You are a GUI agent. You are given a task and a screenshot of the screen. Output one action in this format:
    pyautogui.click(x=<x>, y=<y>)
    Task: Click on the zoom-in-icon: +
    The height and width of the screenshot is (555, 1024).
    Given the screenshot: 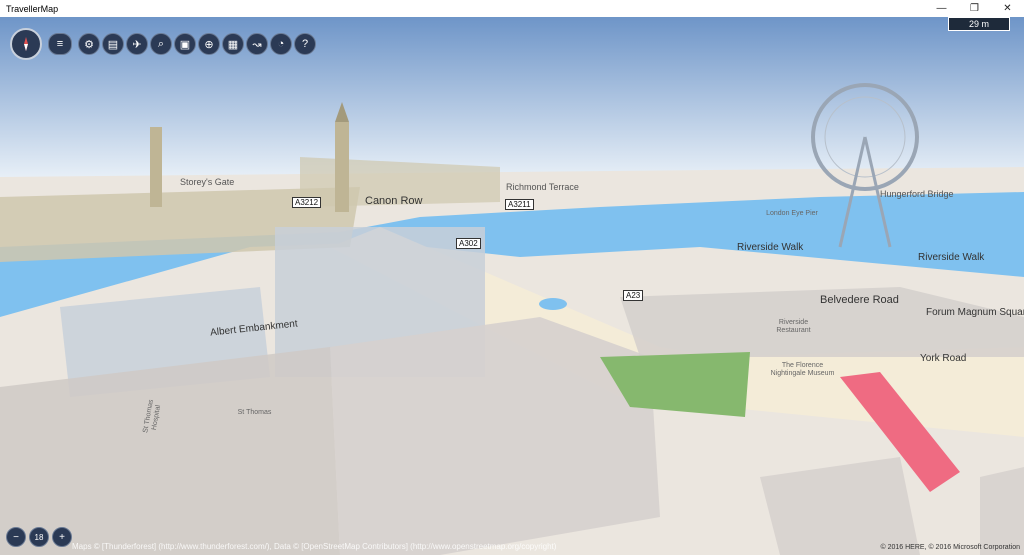 What is the action you would take?
    pyautogui.click(x=62, y=537)
    